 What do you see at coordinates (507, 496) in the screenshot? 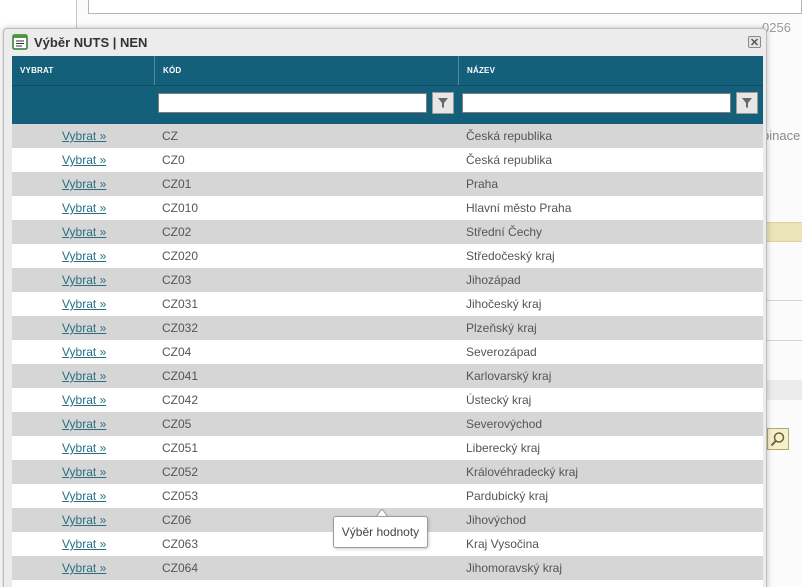
I see `name-cell: Pardubický kraj` at bounding box center [507, 496].